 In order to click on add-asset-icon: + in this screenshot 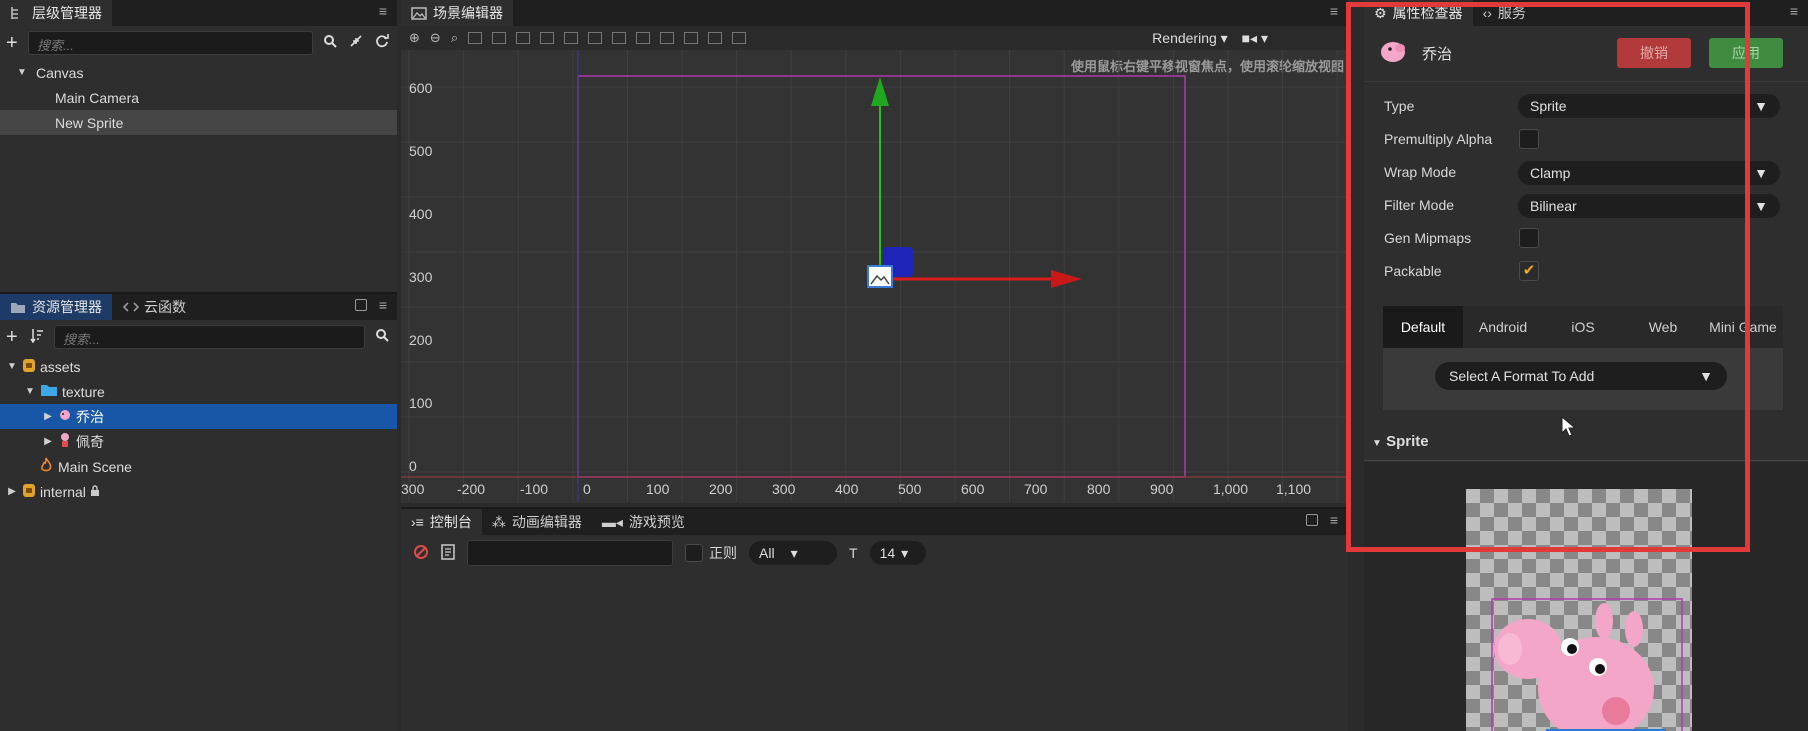, I will do `click(13, 337)`.